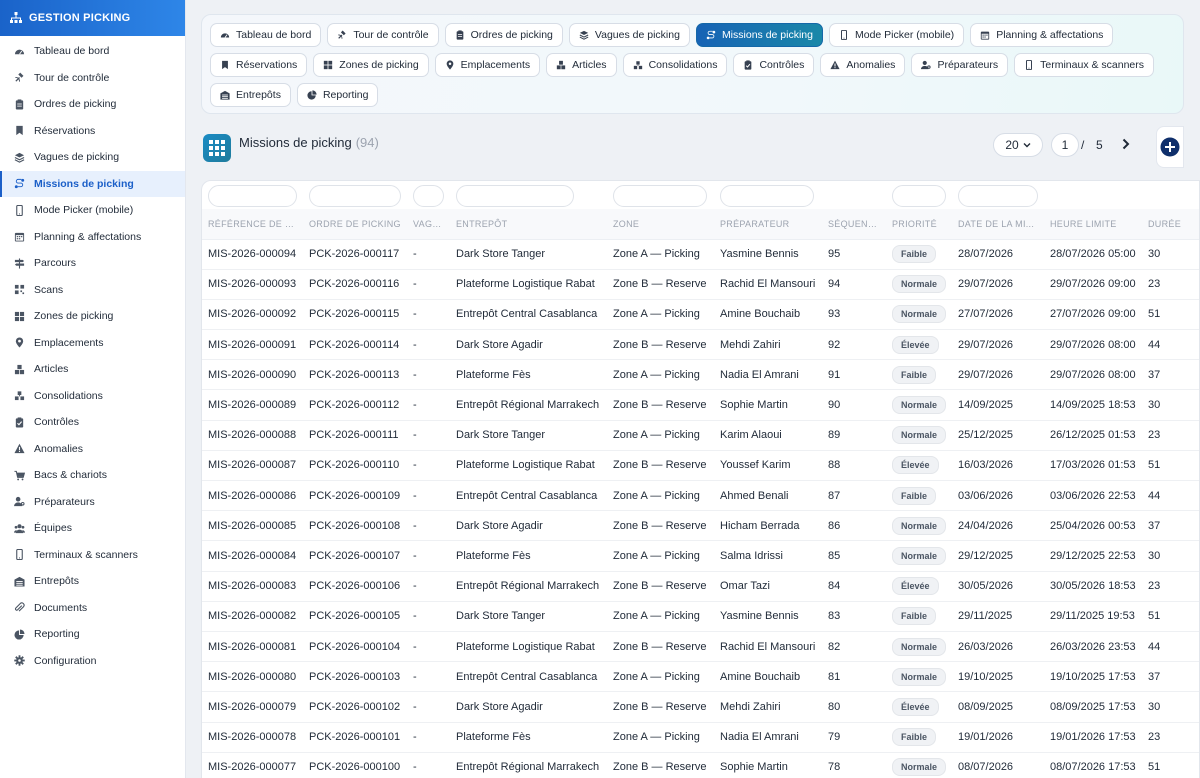 The image size is (1200, 778). I want to click on sidebar-item-reporting: Reporting, so click(92, 634).